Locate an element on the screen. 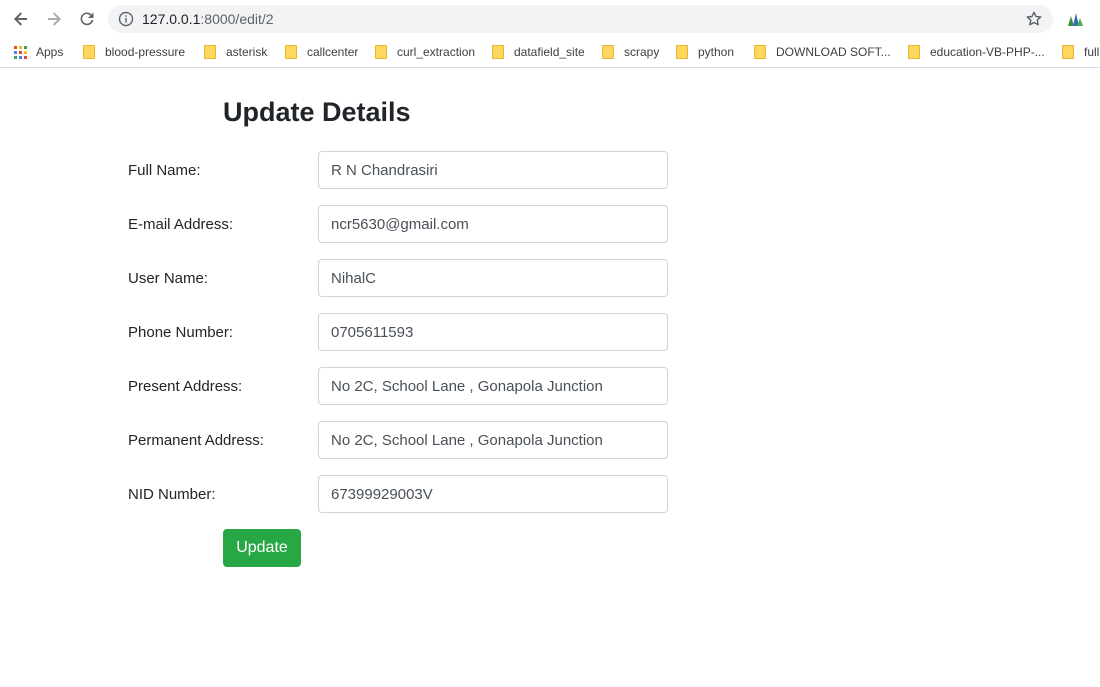 This screenshot has height=687, width=1100. bookmark-label: python is located at coordinates (716, 52).